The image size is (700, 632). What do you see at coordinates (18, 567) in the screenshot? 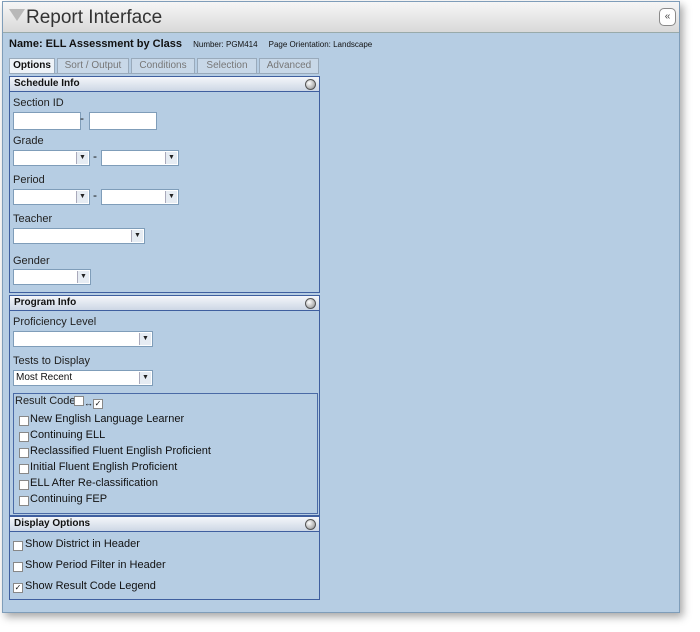
I see `show-period-filter-checkbox` at bounding box center [18, 567].